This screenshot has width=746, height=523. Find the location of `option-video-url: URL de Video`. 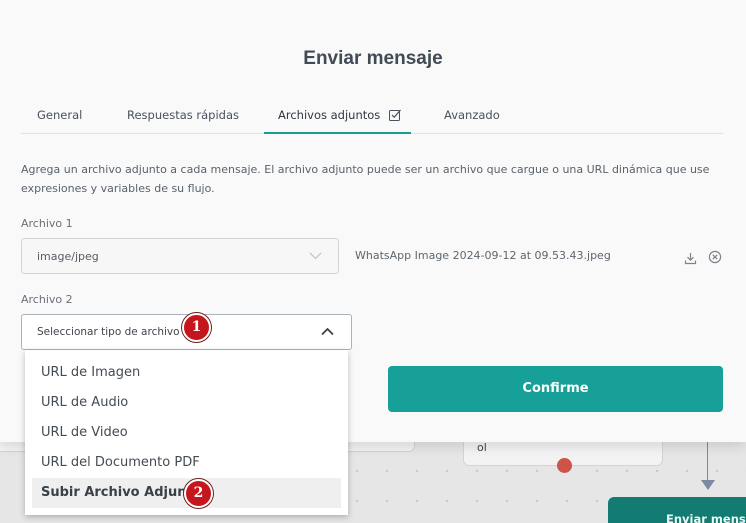

option-video-url: URL de Video is located at coordinates (186, 433).